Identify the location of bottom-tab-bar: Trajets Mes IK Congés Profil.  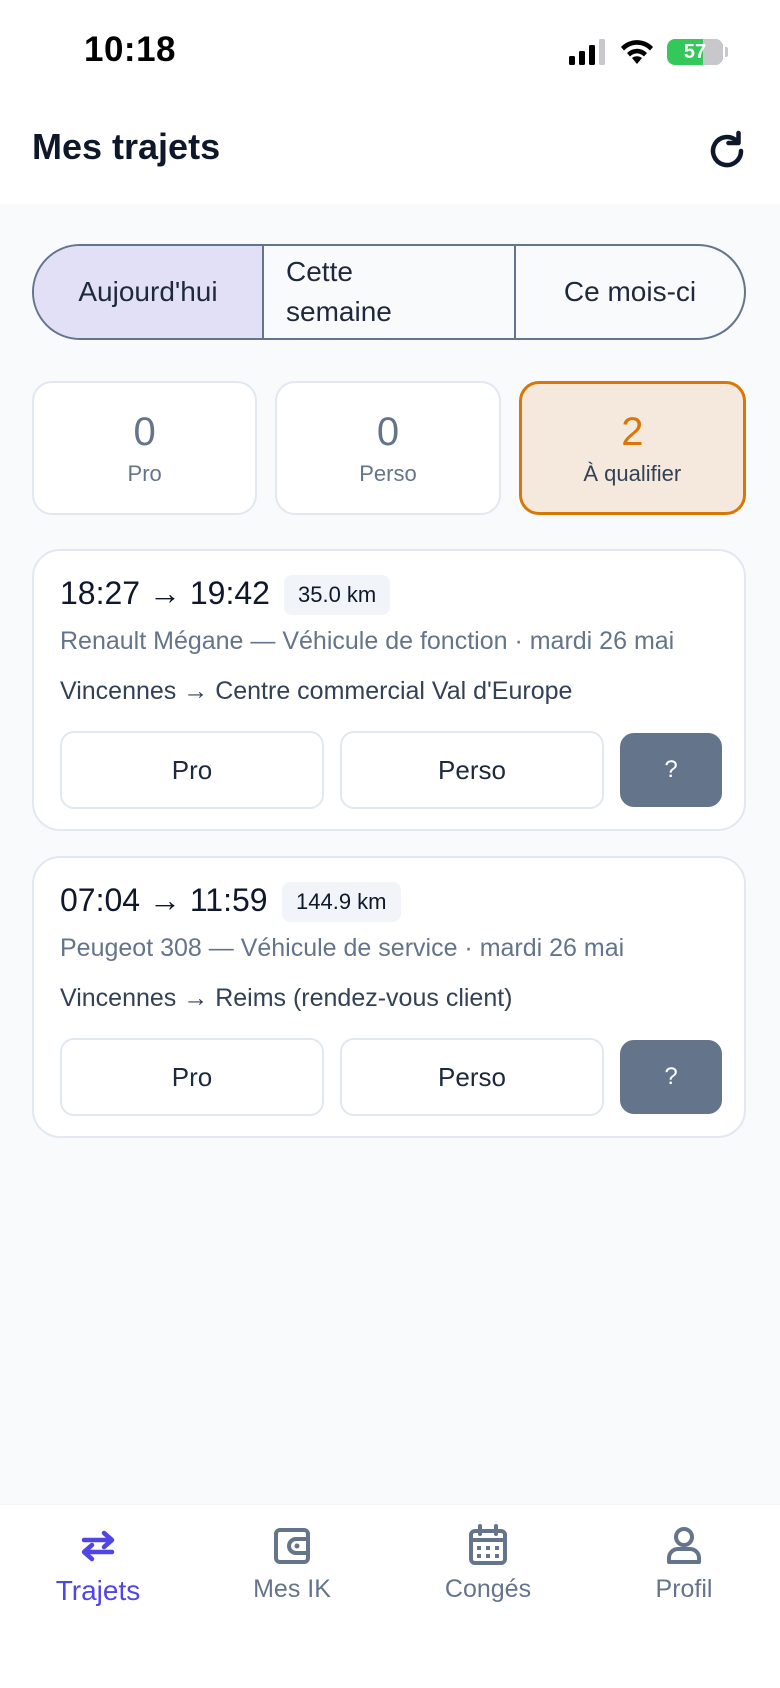
(390, 1596).